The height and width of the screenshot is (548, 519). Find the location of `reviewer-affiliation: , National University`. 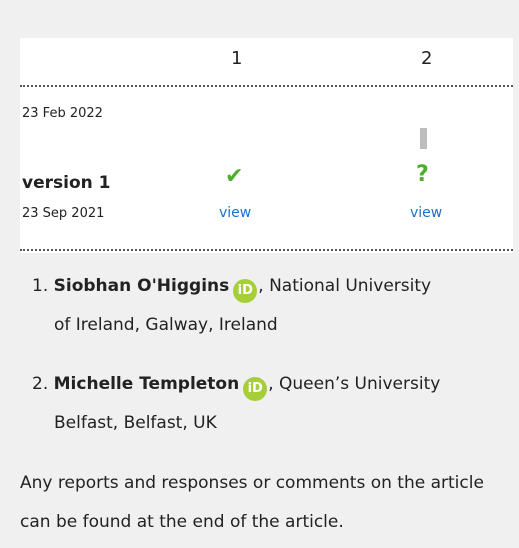

reviewer-affiliation: , National University is located at coordinates (345, 286).